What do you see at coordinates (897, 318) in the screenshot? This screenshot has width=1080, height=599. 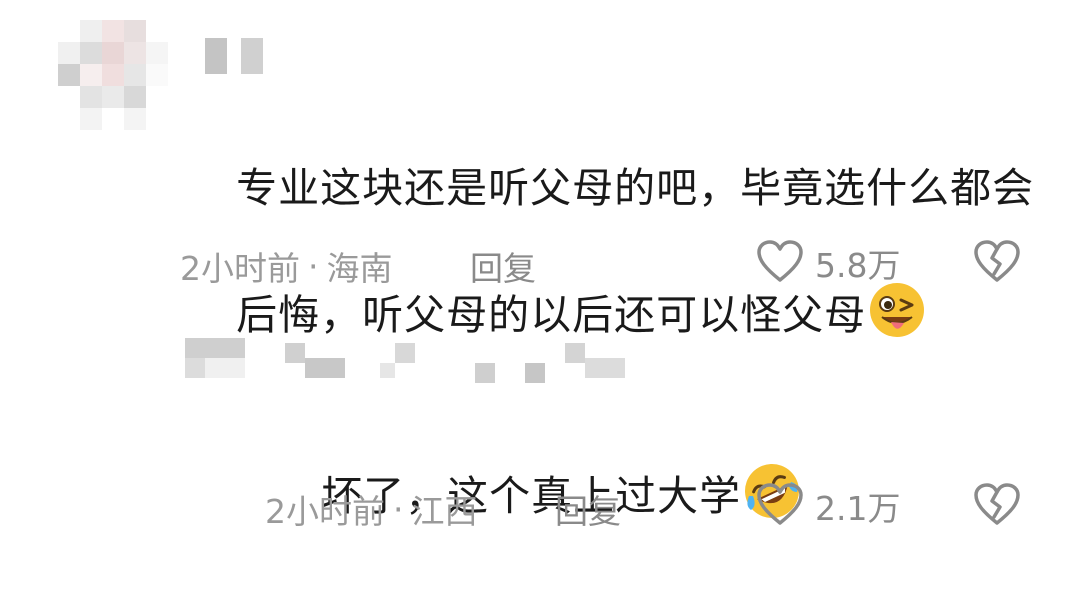 I see `winking-tongue-emoji-icon` at bounding box center [897, 318].